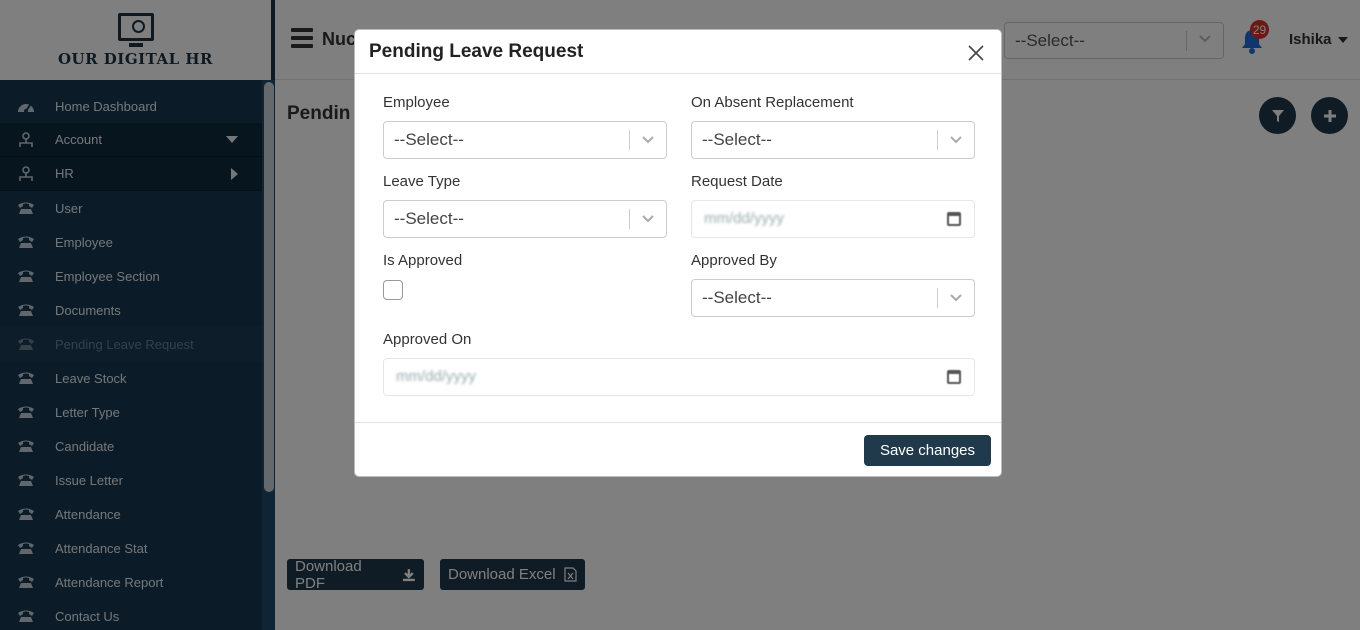  What do you see at coordinates (976, 53) in the screenshot?
I see `close-icon` at bounding box center [976, 53].